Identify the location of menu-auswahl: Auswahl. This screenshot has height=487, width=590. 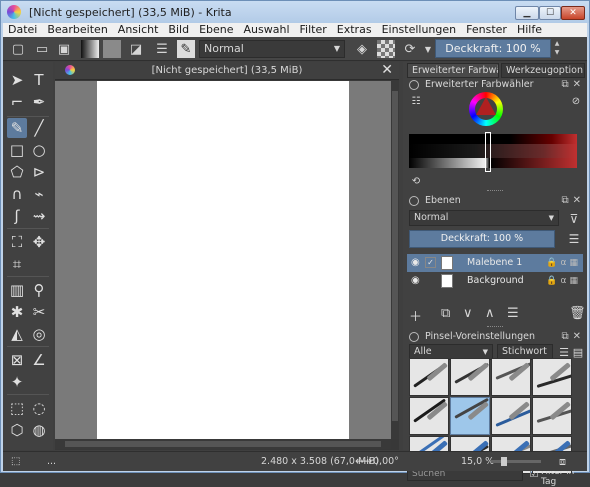
(267, 30).